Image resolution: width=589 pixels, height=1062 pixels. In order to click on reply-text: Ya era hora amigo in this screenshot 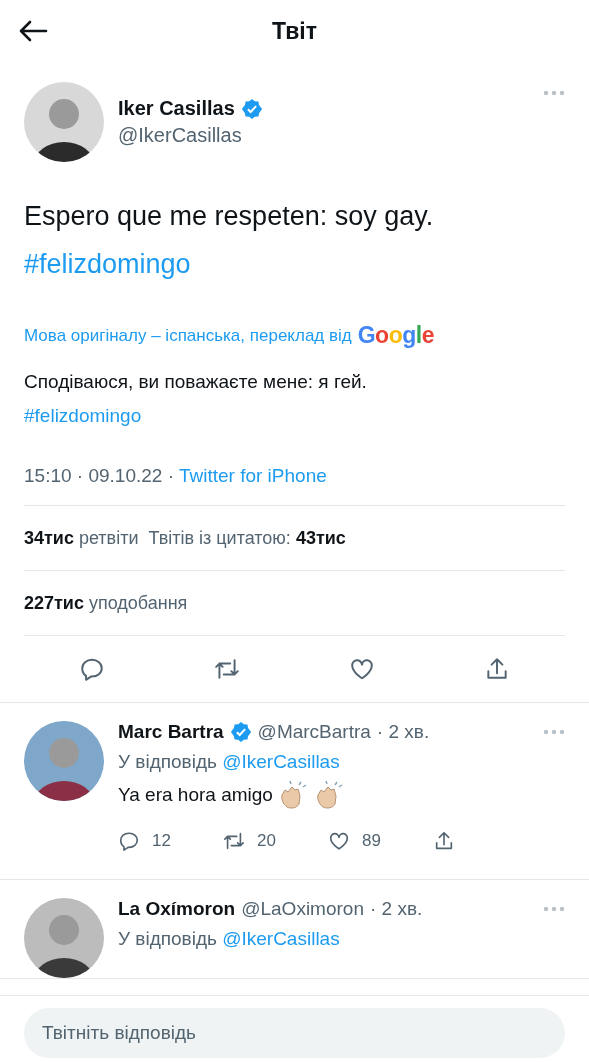, I will do `click(195, 795)`.